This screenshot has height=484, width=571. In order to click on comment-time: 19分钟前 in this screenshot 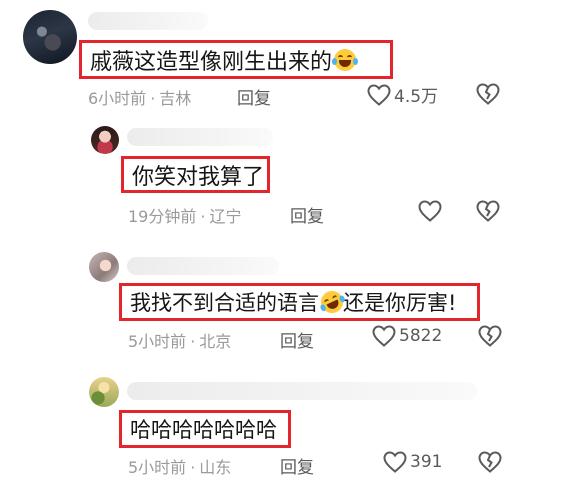, I will do `click(162, 216)`.